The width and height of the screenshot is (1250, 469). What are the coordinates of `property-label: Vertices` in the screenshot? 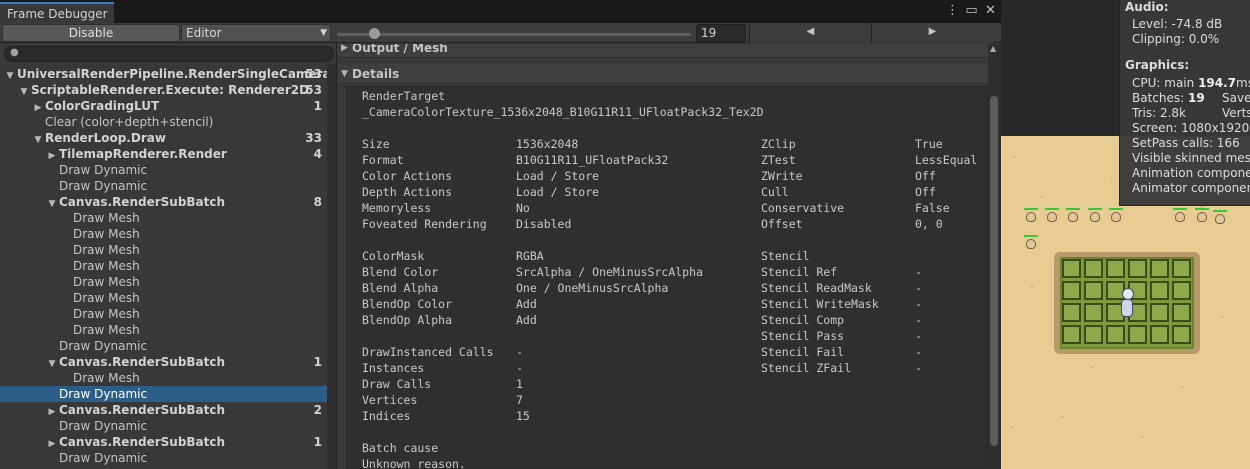 It's located at (390, 400).